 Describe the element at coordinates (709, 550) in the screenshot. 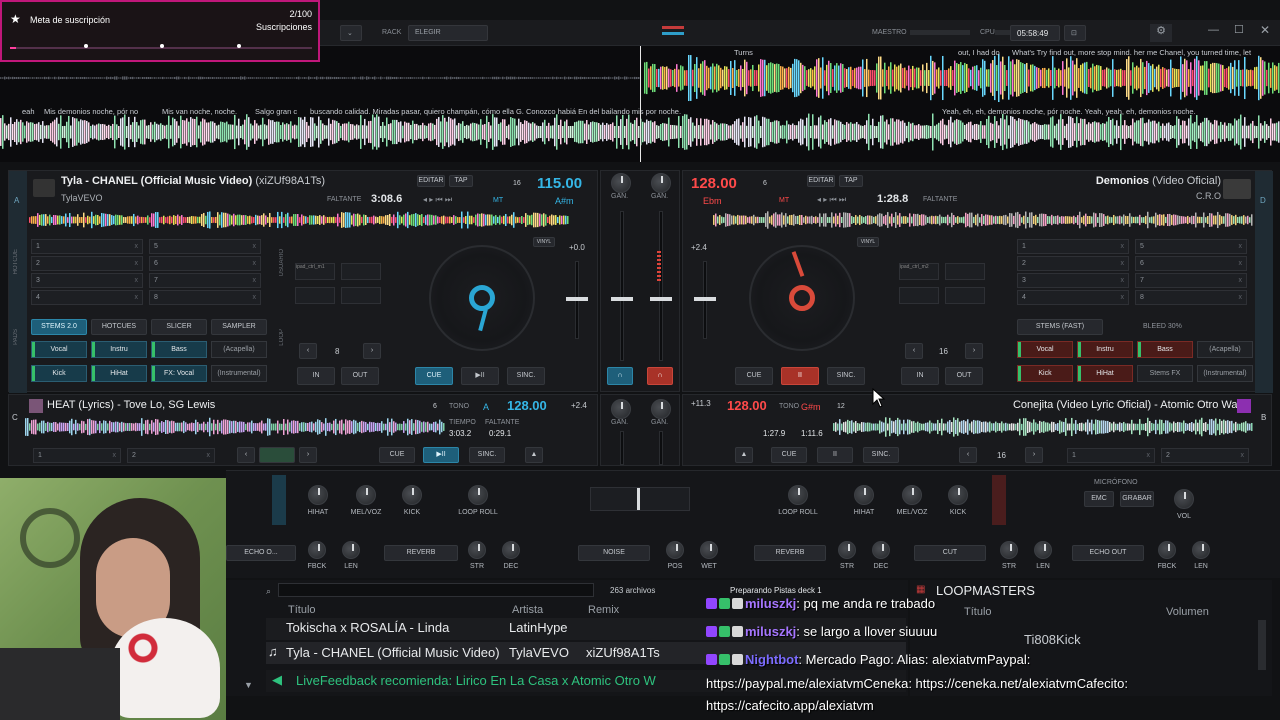

I see `center-fx-knob` at that location.